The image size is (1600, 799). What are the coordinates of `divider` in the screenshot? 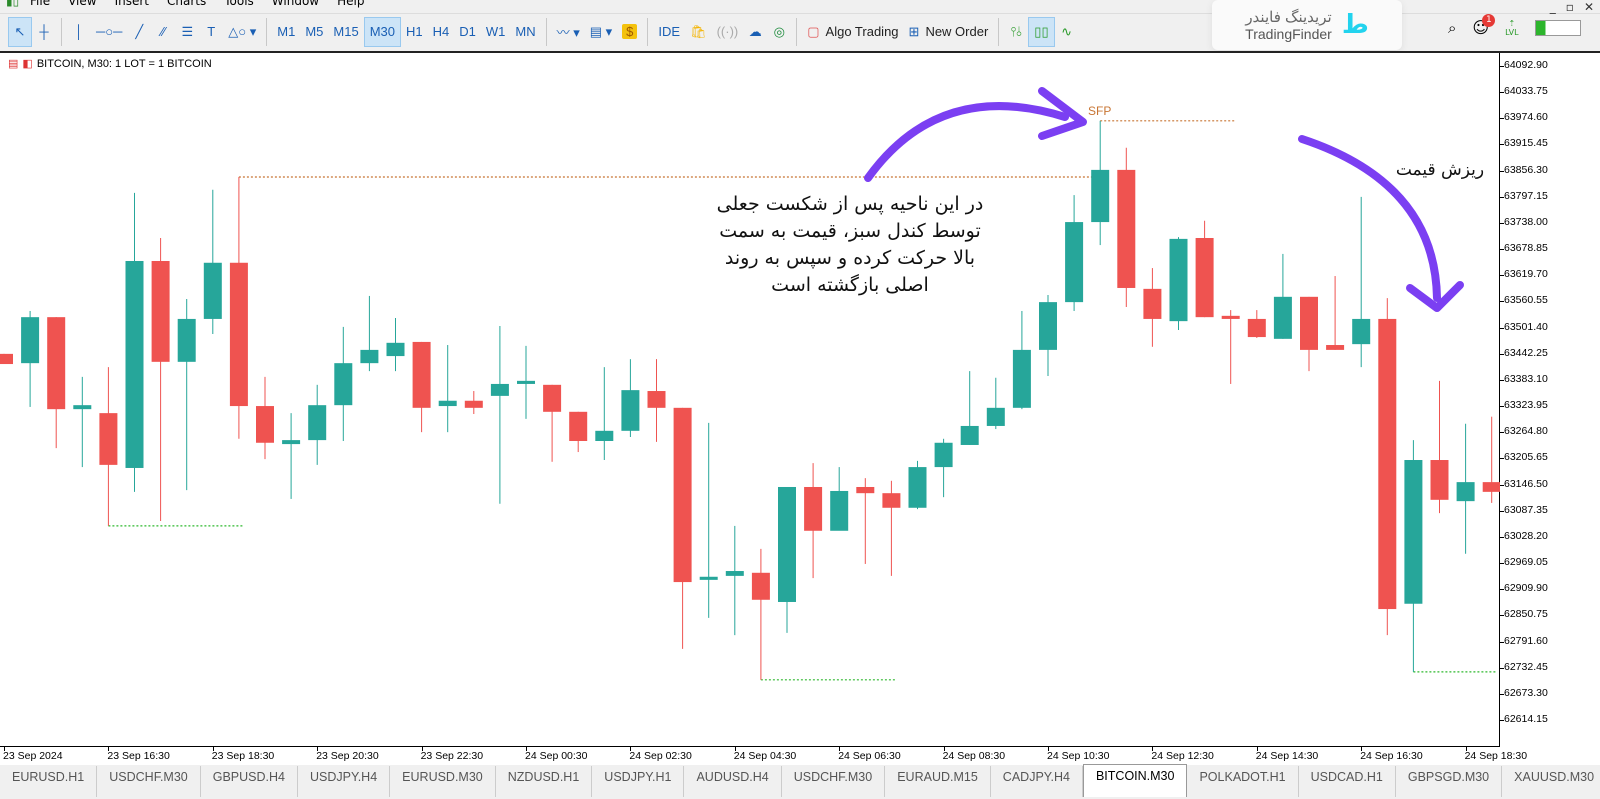 It's located at (546, 31).